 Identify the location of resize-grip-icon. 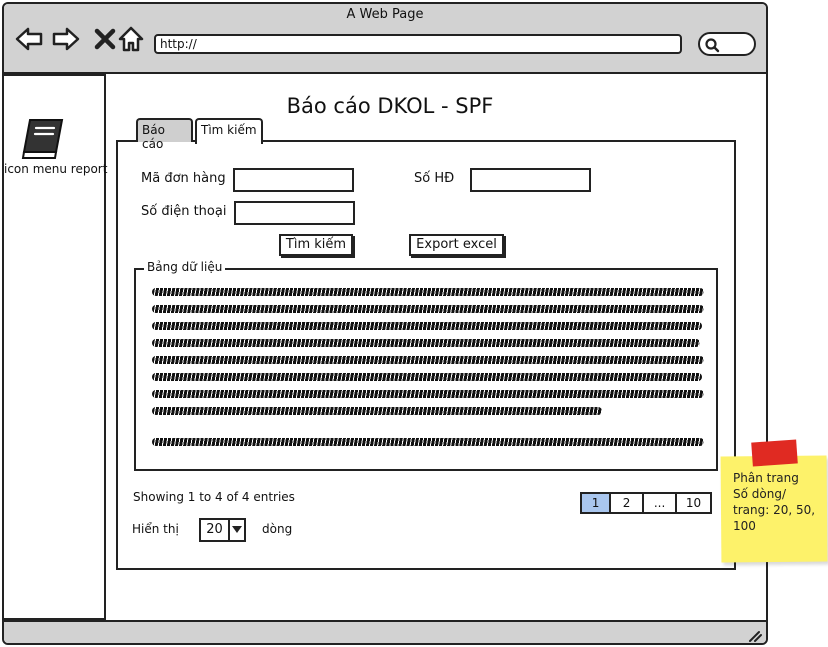
(755, 636).